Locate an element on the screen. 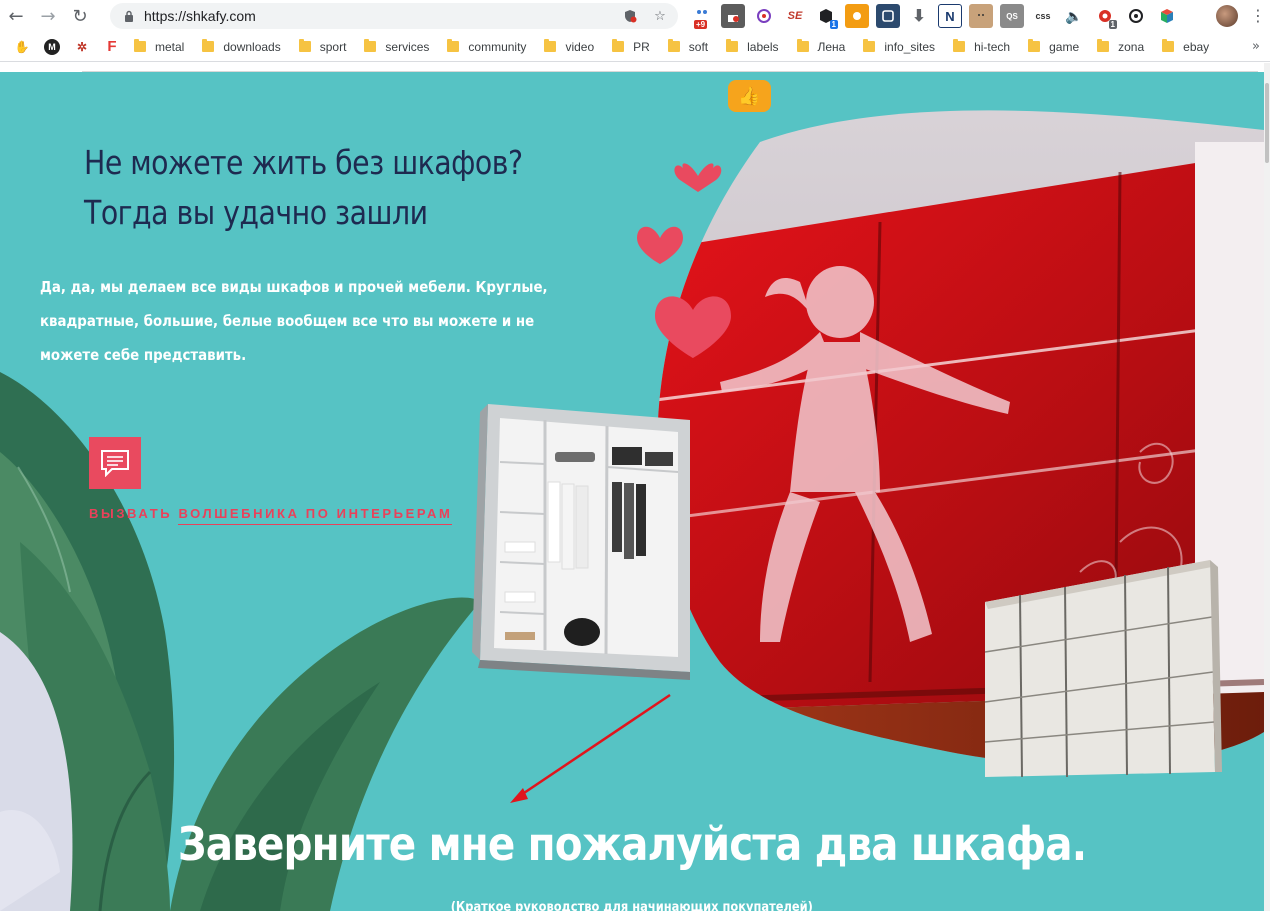 The width and height of the screenshot is (1270, 911). address-bar: https://shkafy.com ☆ is located at coordinates (394, 16).